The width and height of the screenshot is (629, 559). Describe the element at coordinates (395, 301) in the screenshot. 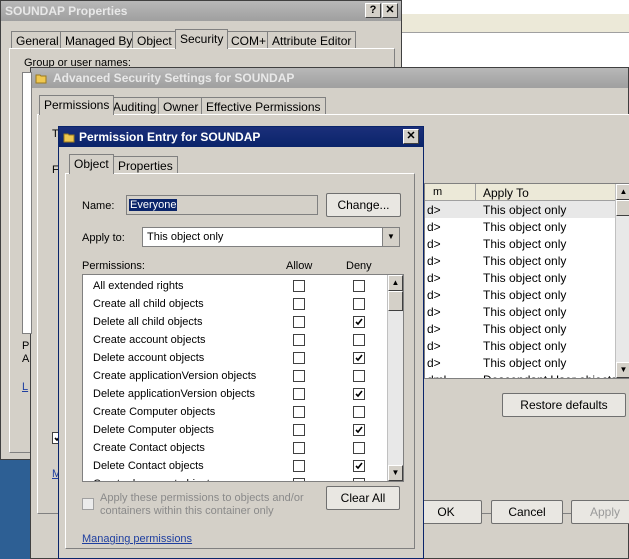

I see `perm-scroll-thumb` at that location.